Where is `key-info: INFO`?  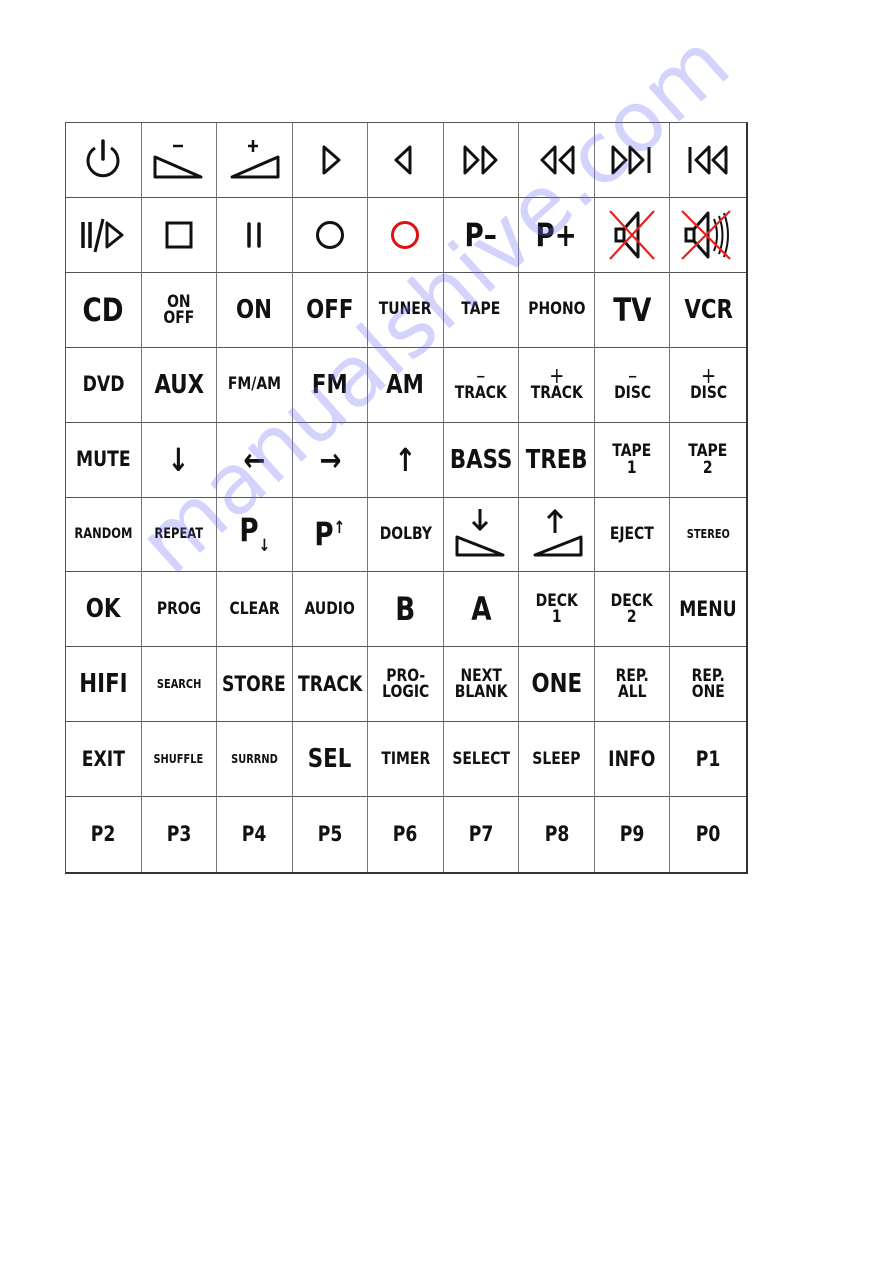 key-info: INFO is located at coordinates (632, 760).